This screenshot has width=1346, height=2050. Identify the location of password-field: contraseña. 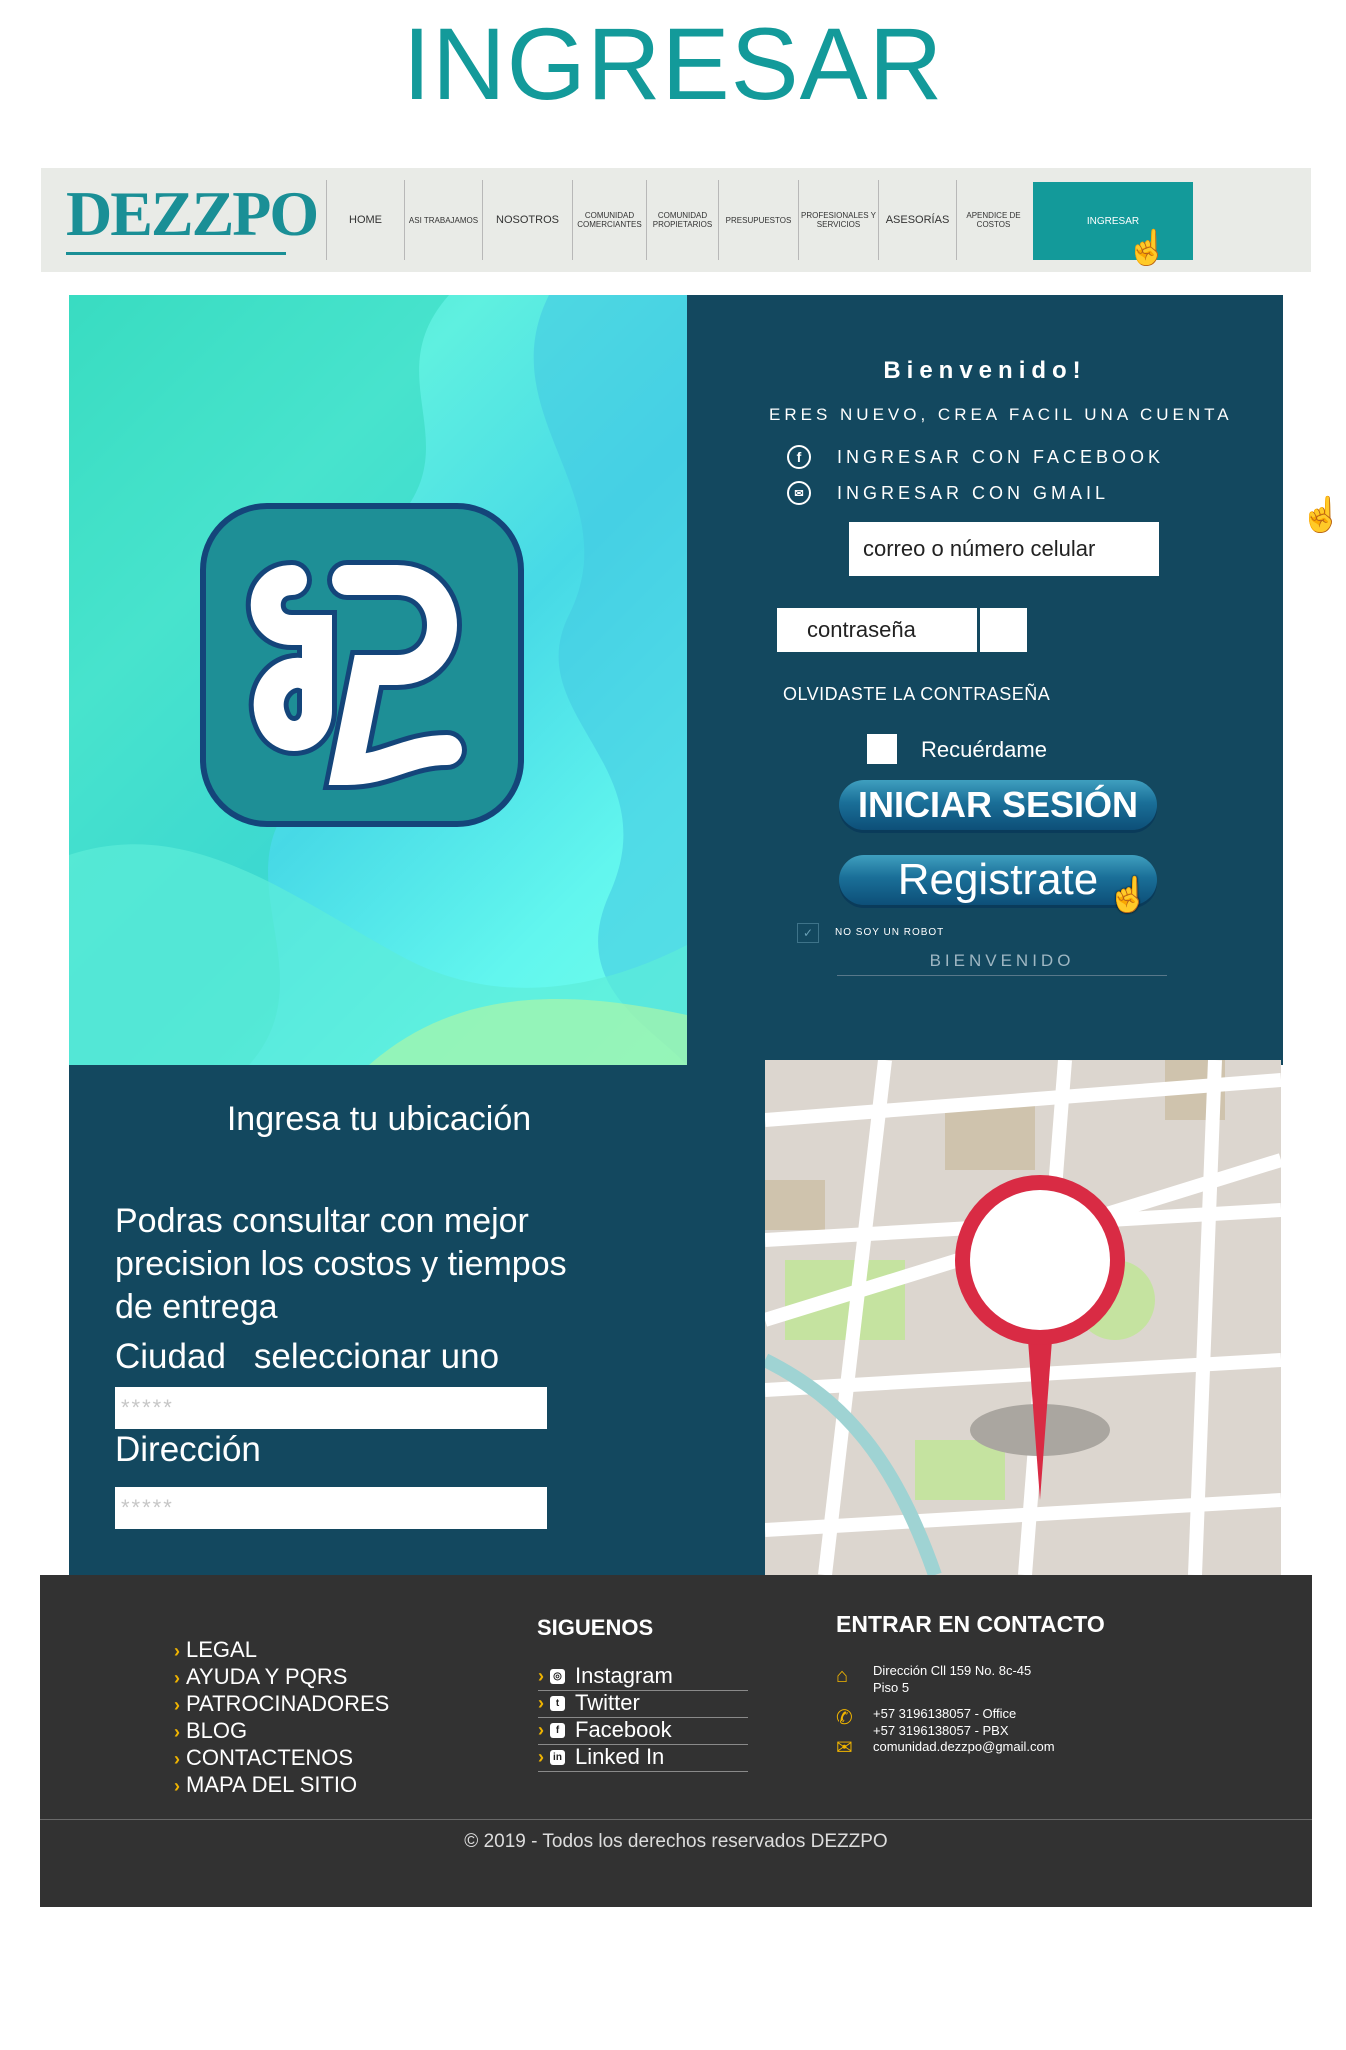
(877, 630).